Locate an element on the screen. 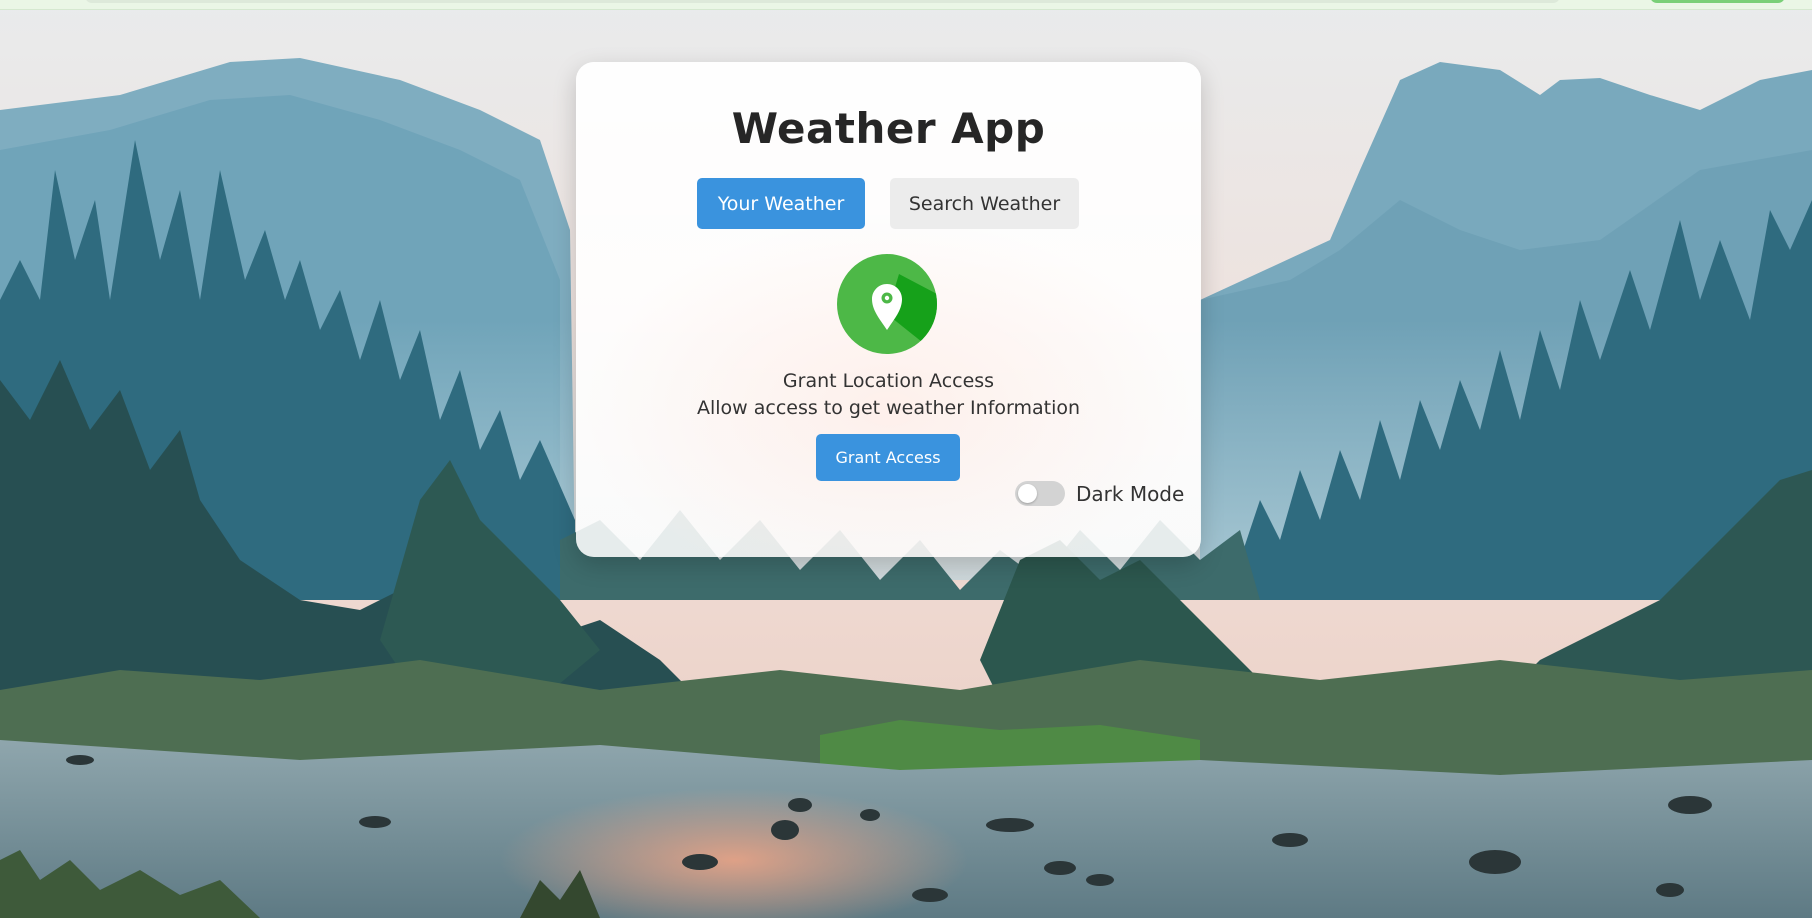  location-pin-icon is located at coordinates (887, 304).